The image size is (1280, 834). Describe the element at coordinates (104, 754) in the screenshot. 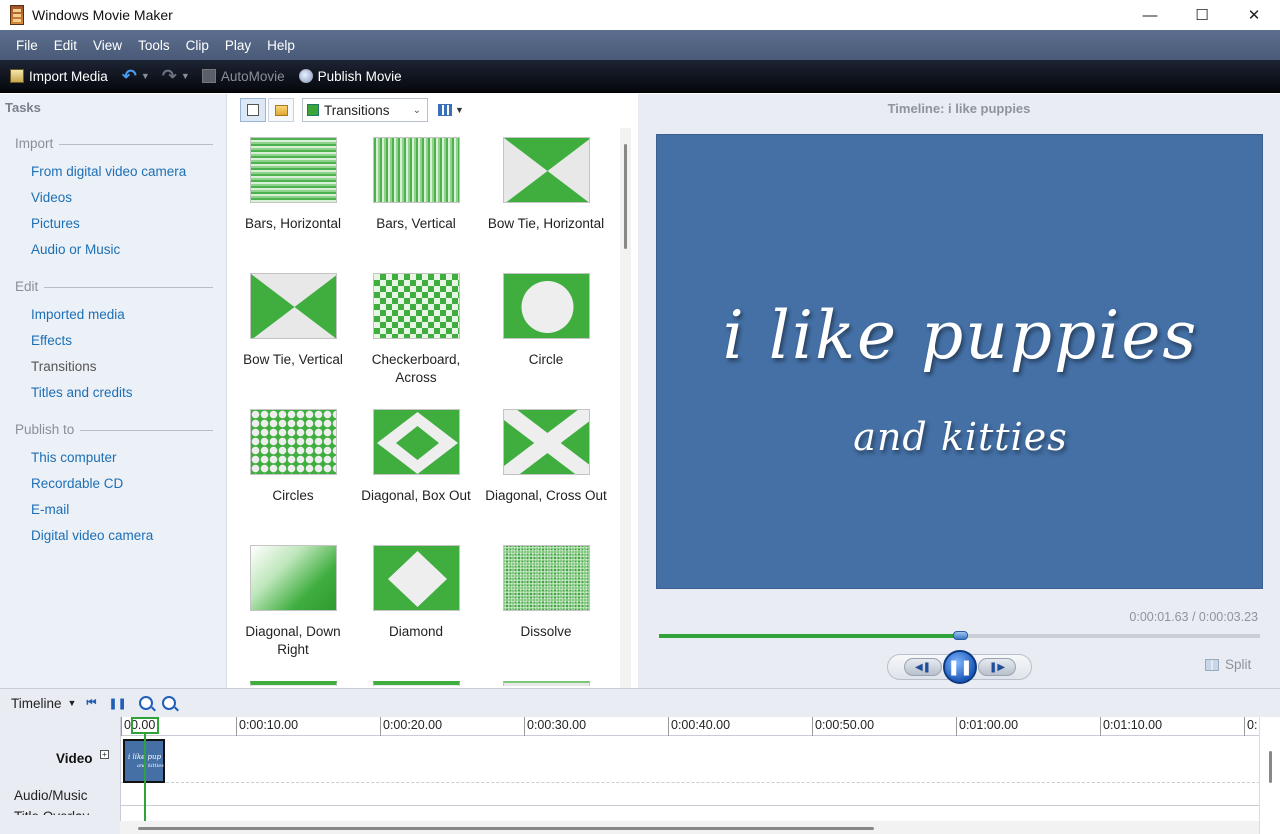

I see `expand-video-track-icon: +` at that location.